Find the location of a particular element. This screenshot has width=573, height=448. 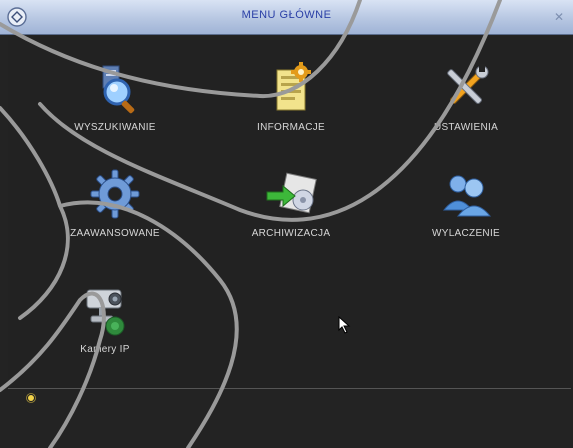

menu-item-backup: ARCHIWIZACJA is located at coordinates (291, 202).